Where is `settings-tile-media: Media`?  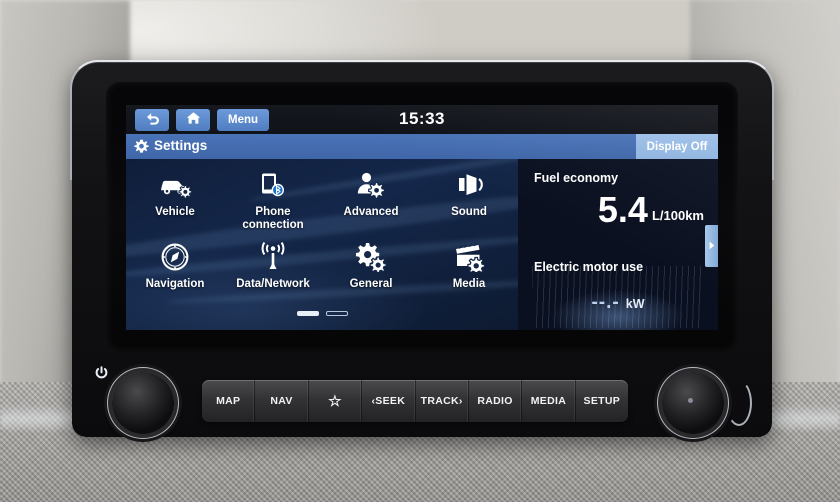 settings-tile-media: Media is located at coordinates (469, 265).